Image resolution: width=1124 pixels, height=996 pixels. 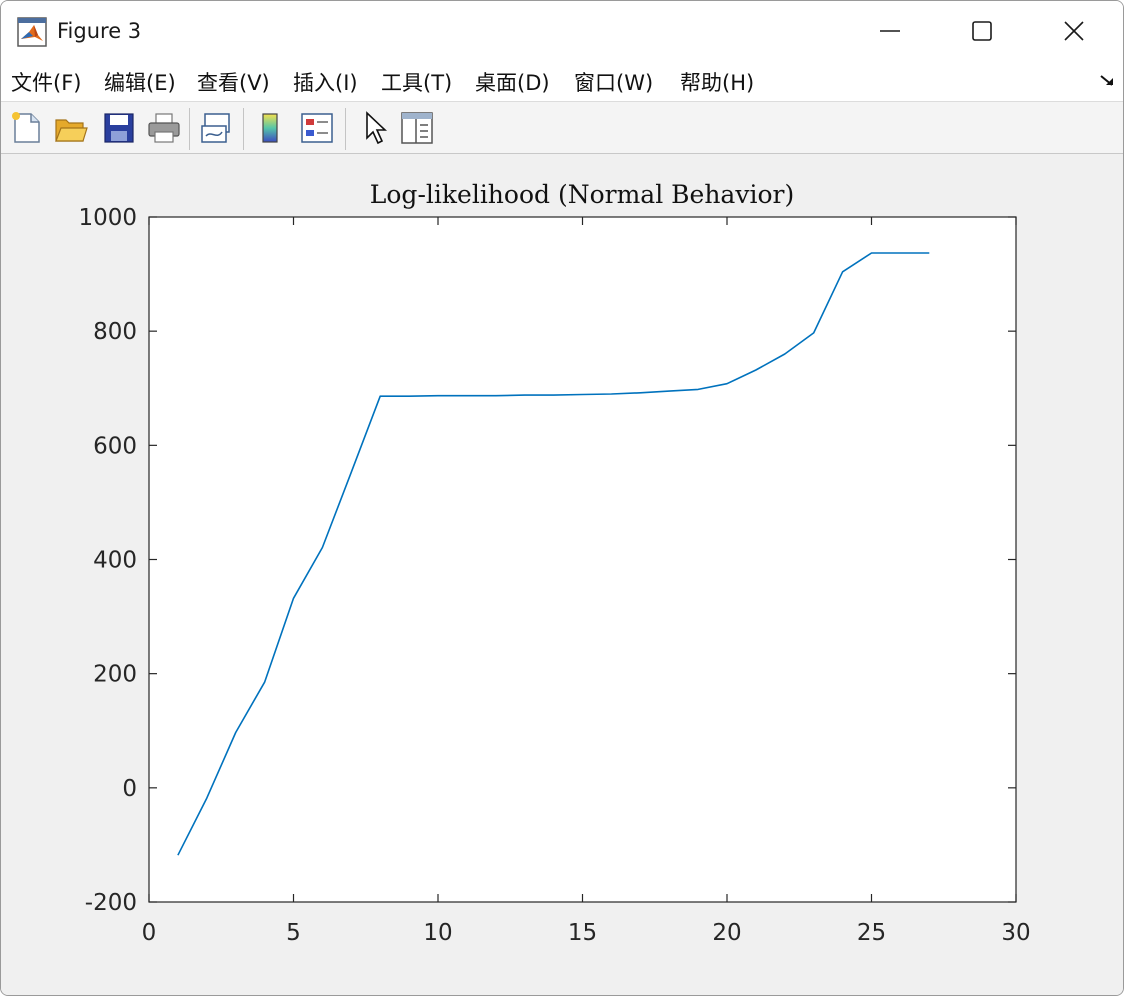 What do you see at coordinates (119, 128) in the screenshot?
I see `save-icon` at bounding box center [119, 128].